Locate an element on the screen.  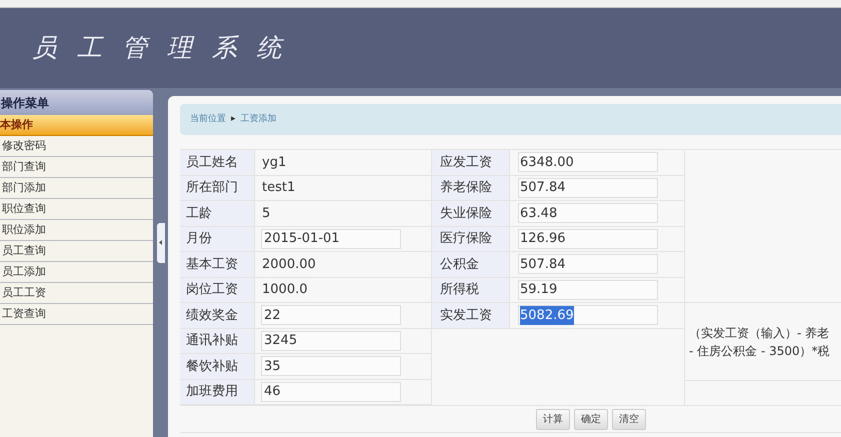
field-label: 基本工资 is located at coordinates (217, 264).